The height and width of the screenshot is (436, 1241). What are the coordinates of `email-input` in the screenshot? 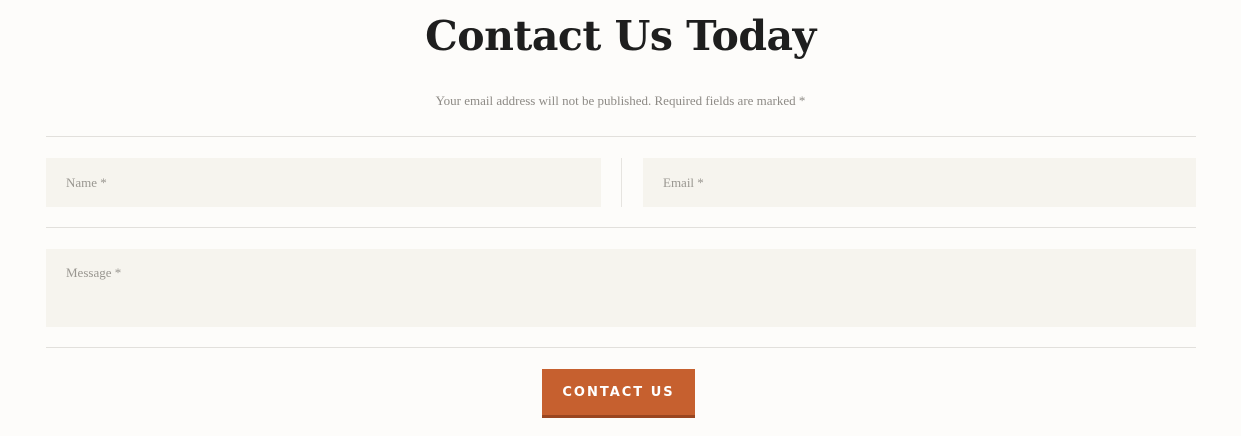 It's located at (919, 182).